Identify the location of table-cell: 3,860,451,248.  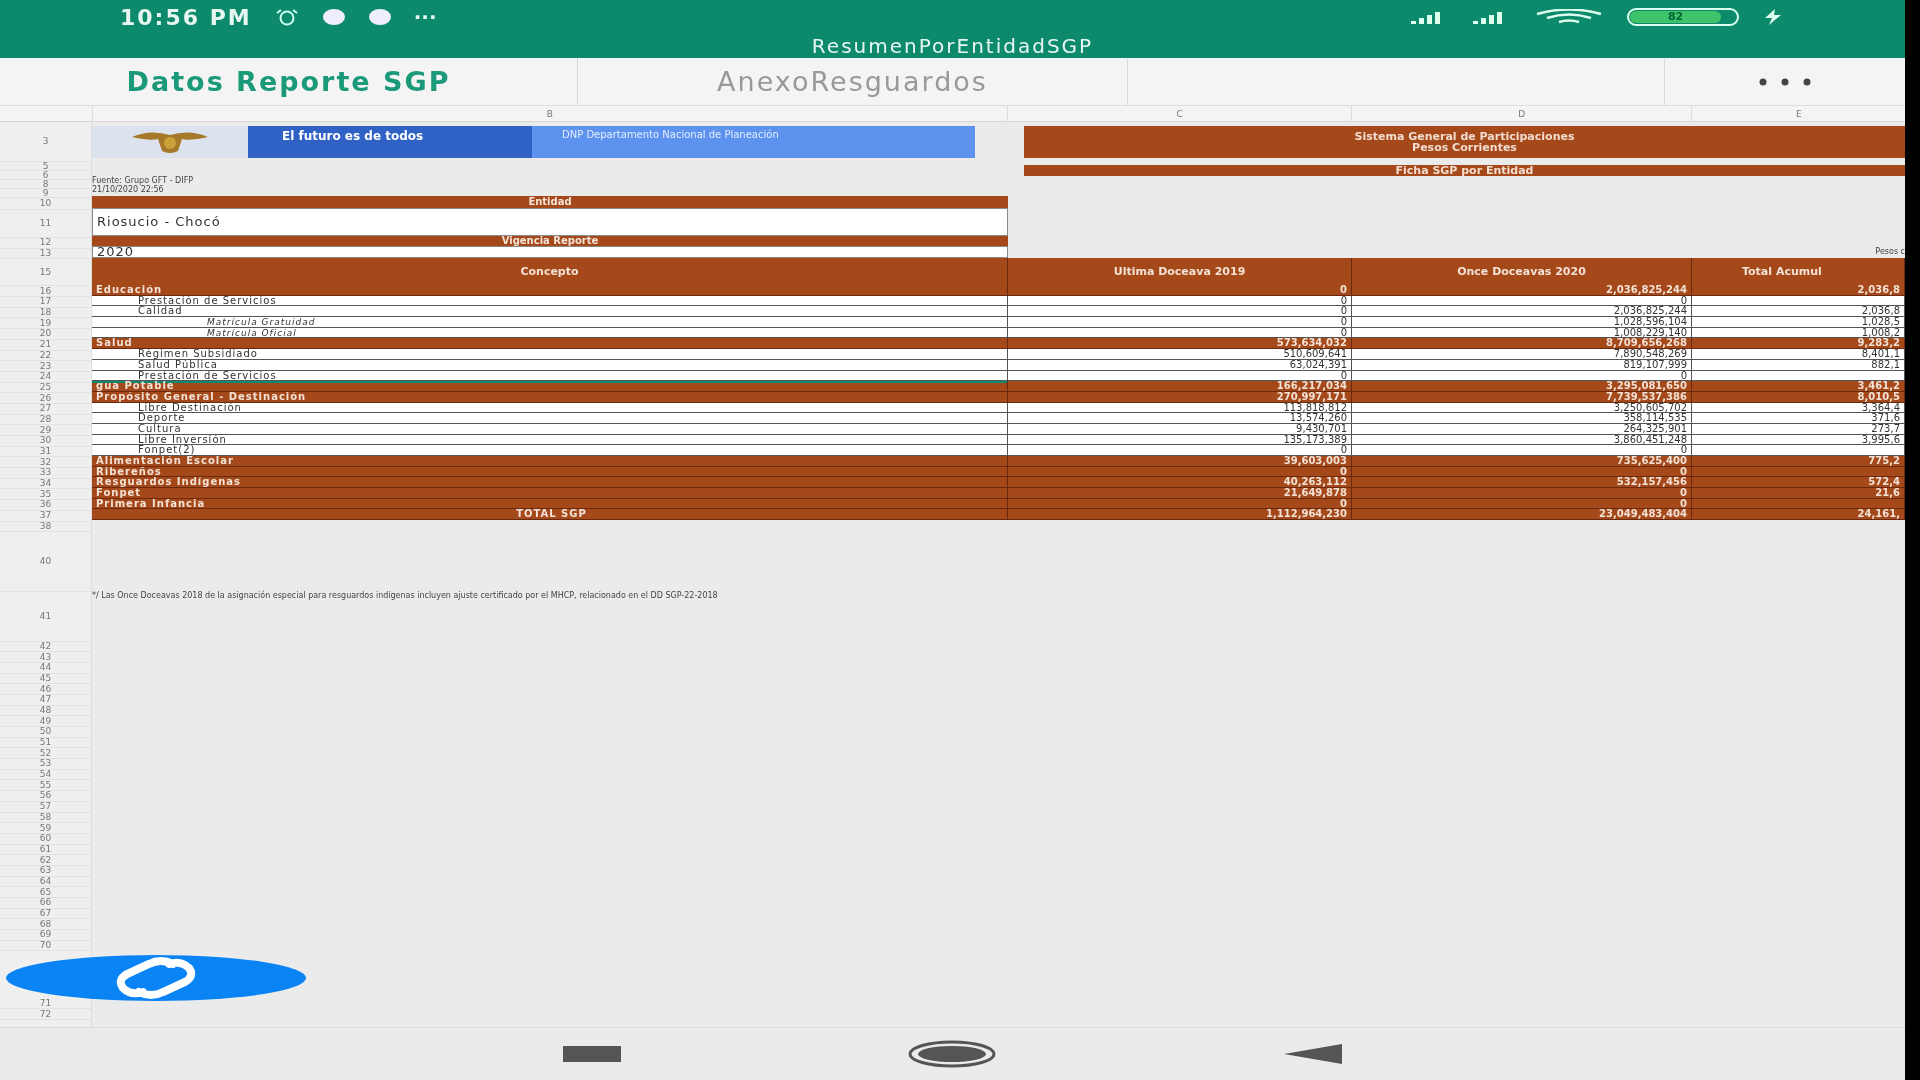
(1522, 440).